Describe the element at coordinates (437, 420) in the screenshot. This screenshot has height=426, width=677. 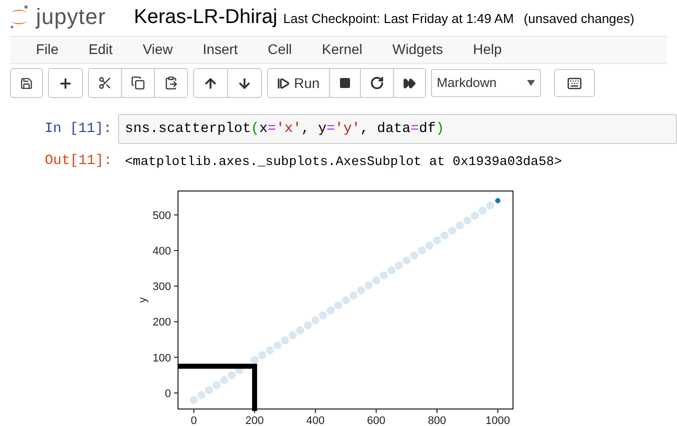
I see `x-tick-label: 800` at that location.